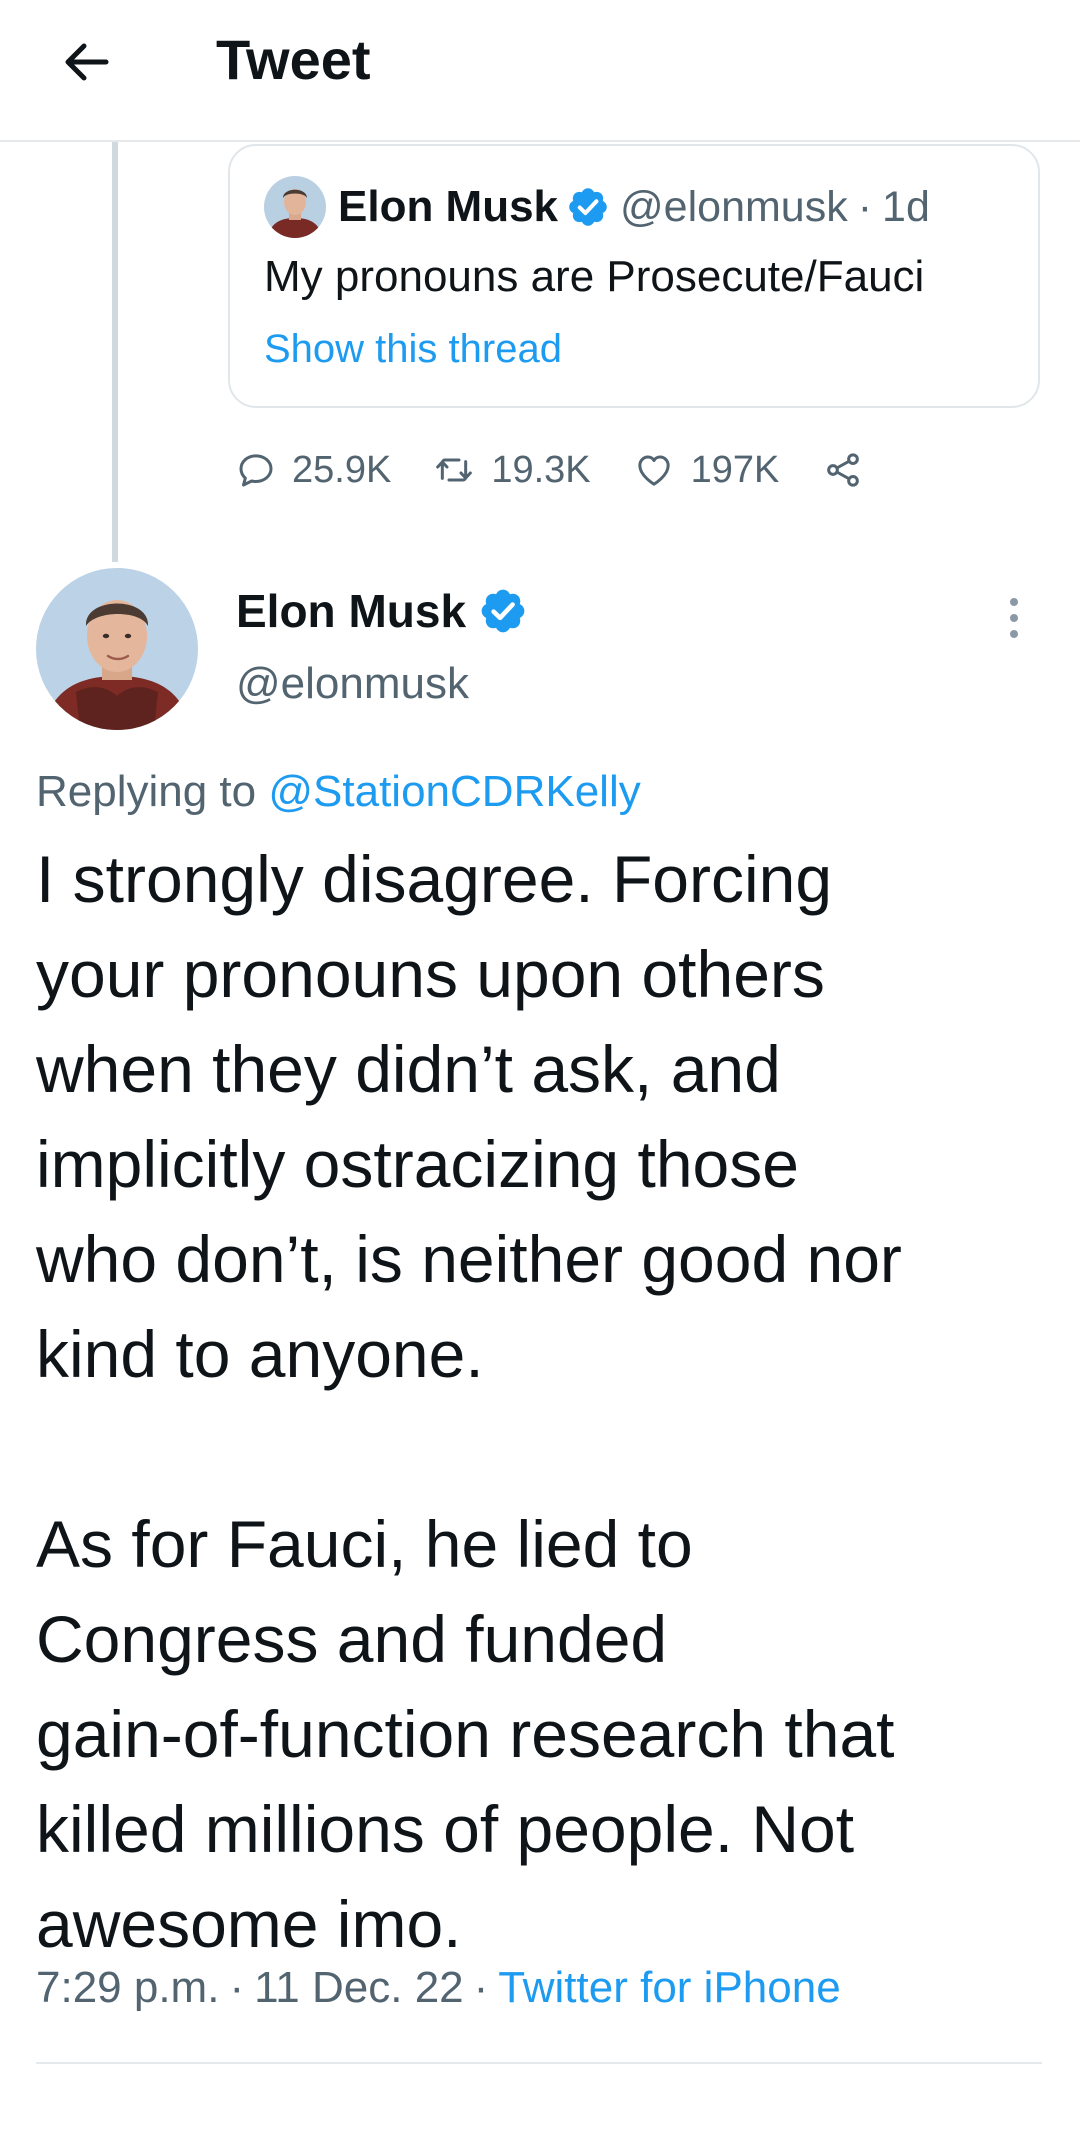 Image resolution: width=1080 pixels, height=2130 pixels. I want to click on parent-tweet-text: My pronouns are Prosecute/Fauci, so click(594, 276).